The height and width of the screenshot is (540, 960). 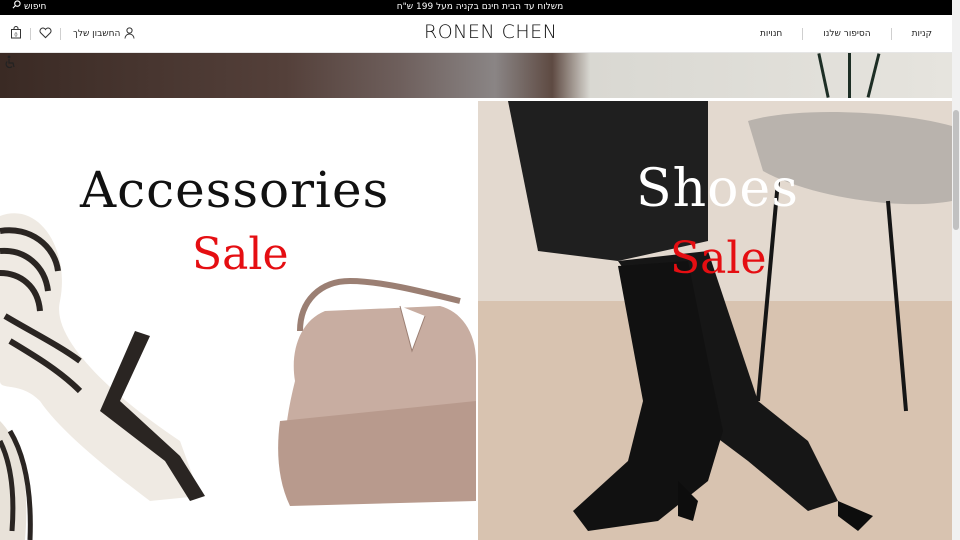 I want to click on accessories-title: Accessories, so click(x=235, y=190).